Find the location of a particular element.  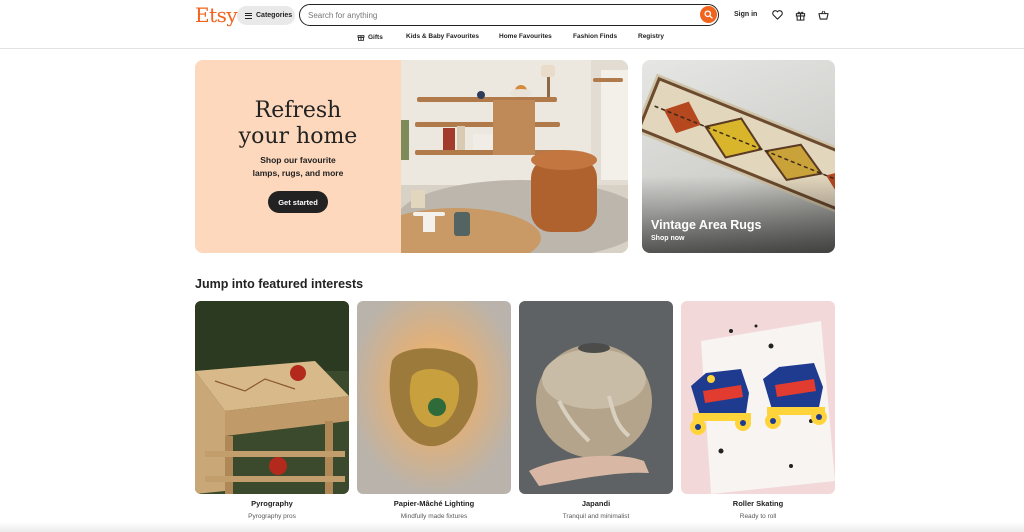

gifts-header-button is located at coordinates (800, 15).